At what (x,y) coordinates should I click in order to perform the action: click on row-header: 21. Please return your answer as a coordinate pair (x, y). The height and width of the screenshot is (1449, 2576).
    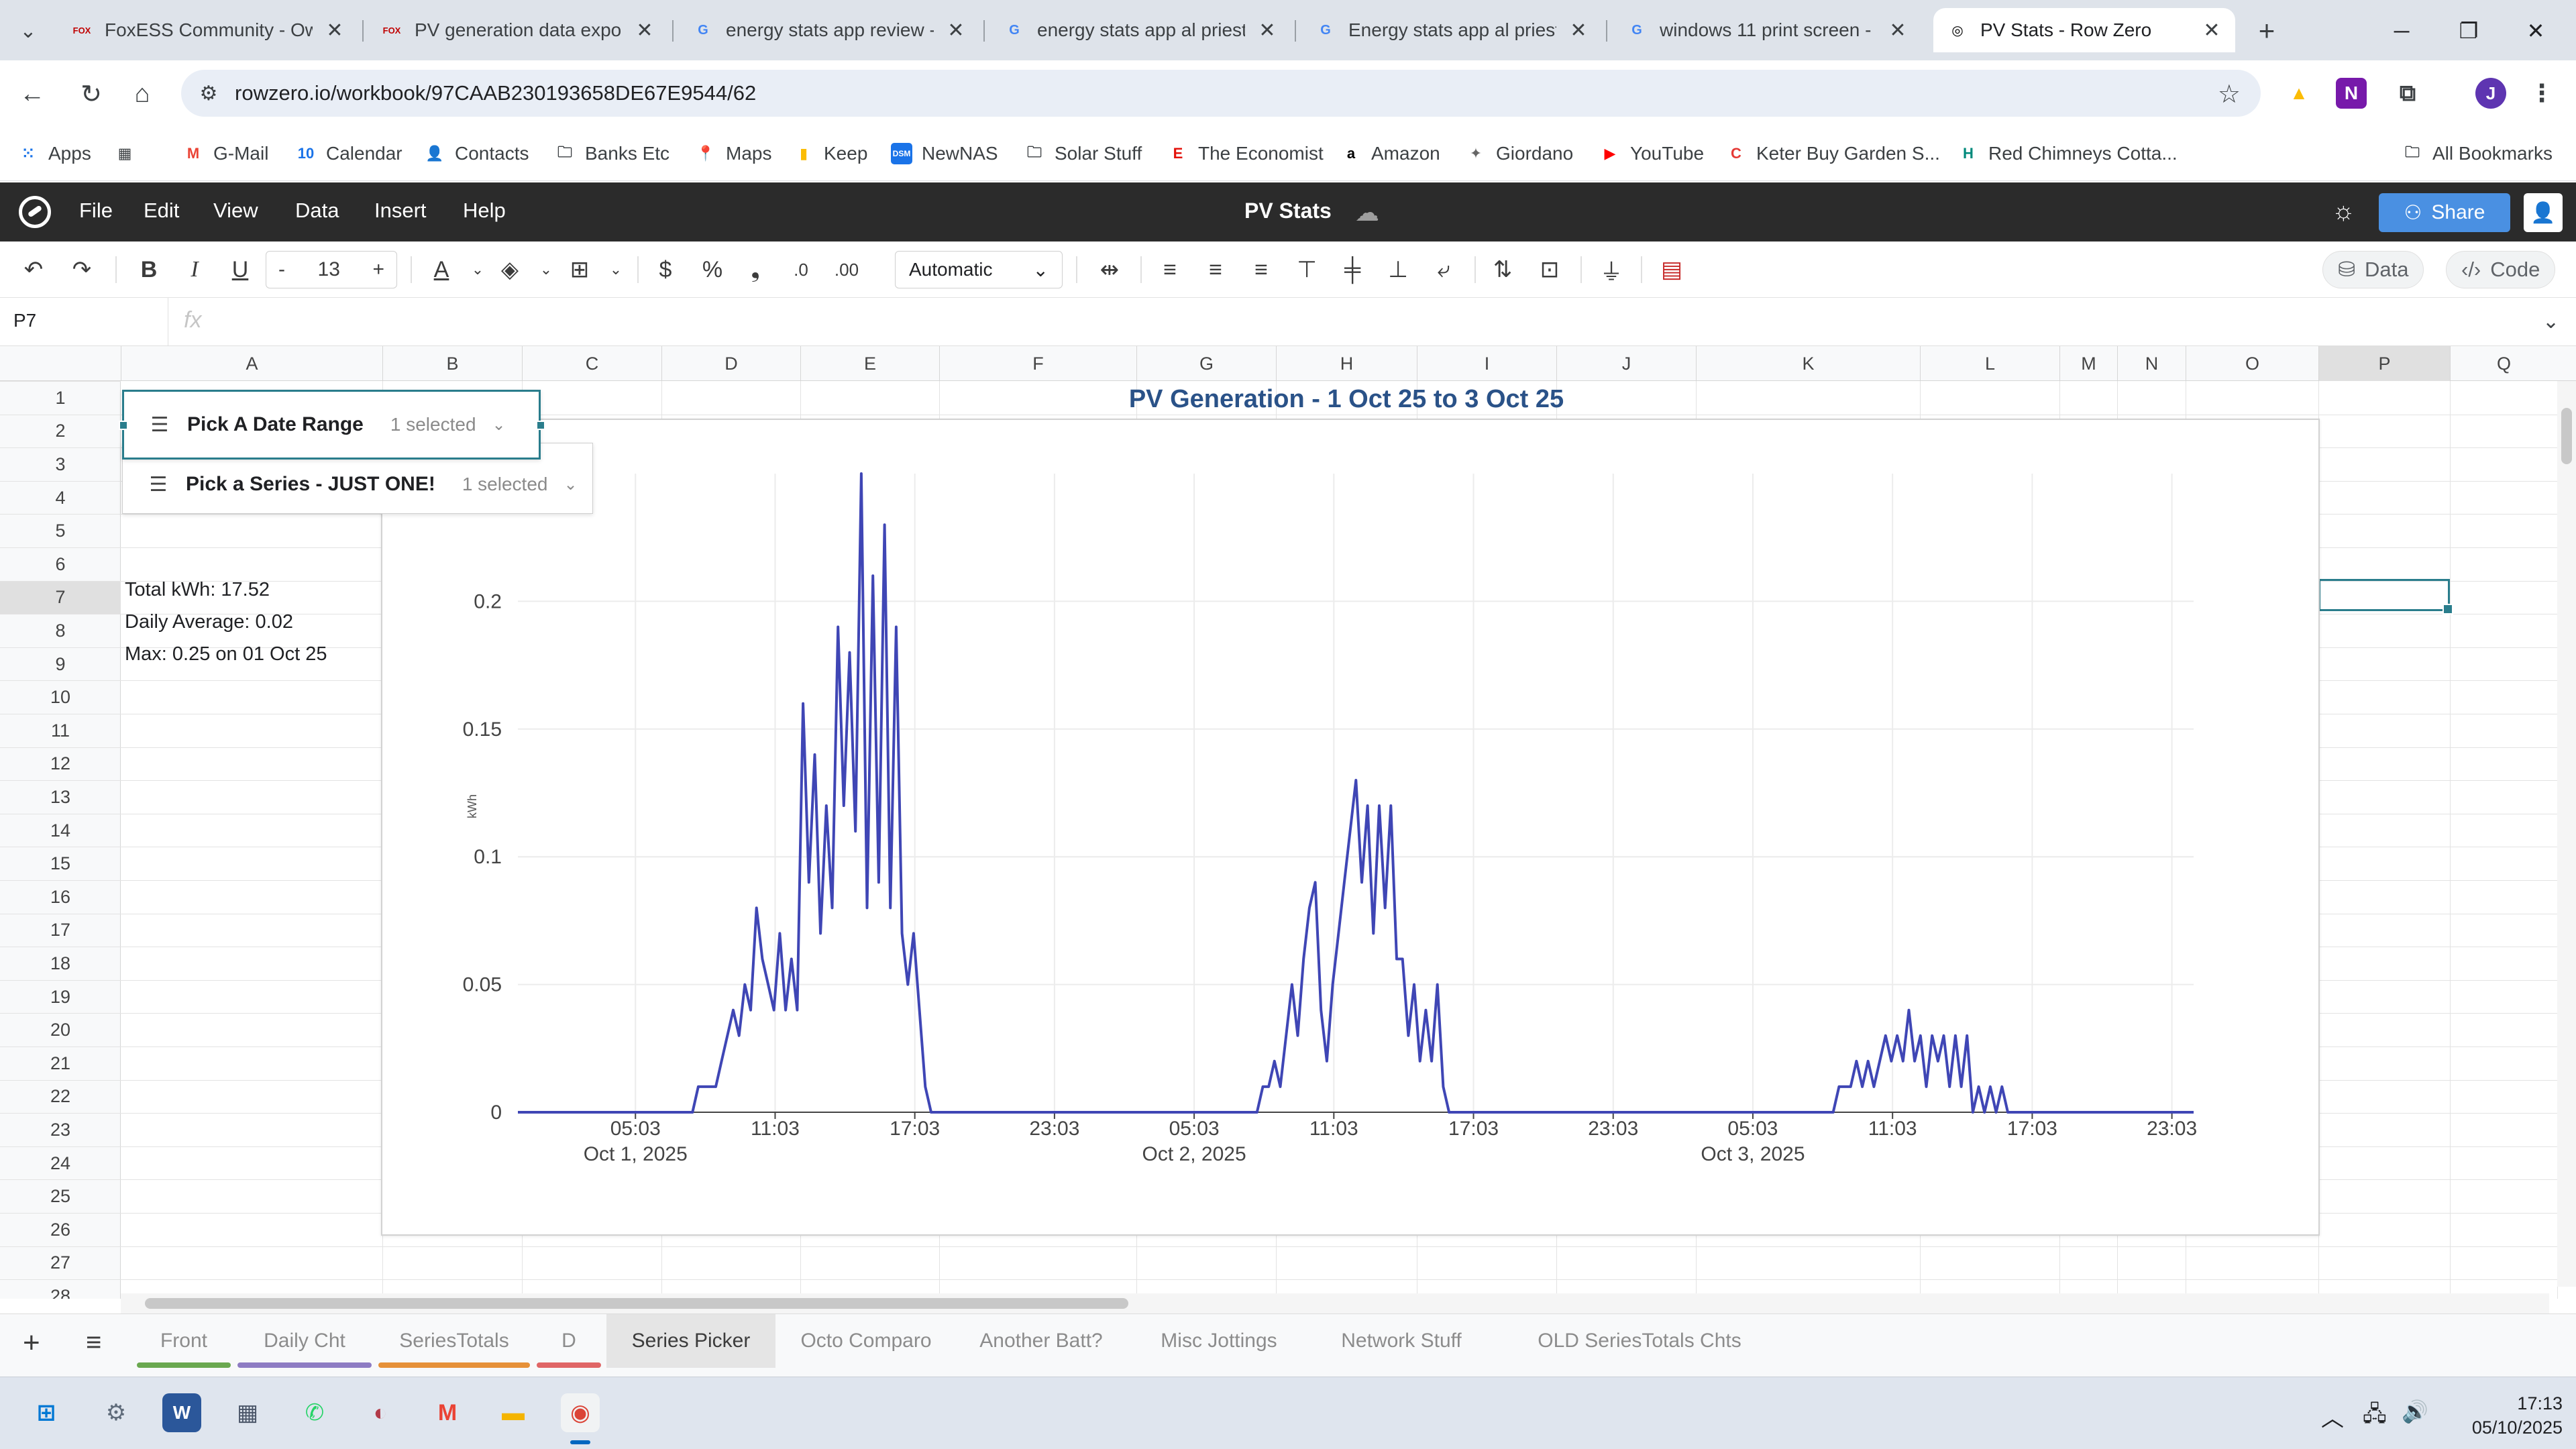
    Looking at the image, I should click on (60, 1063).